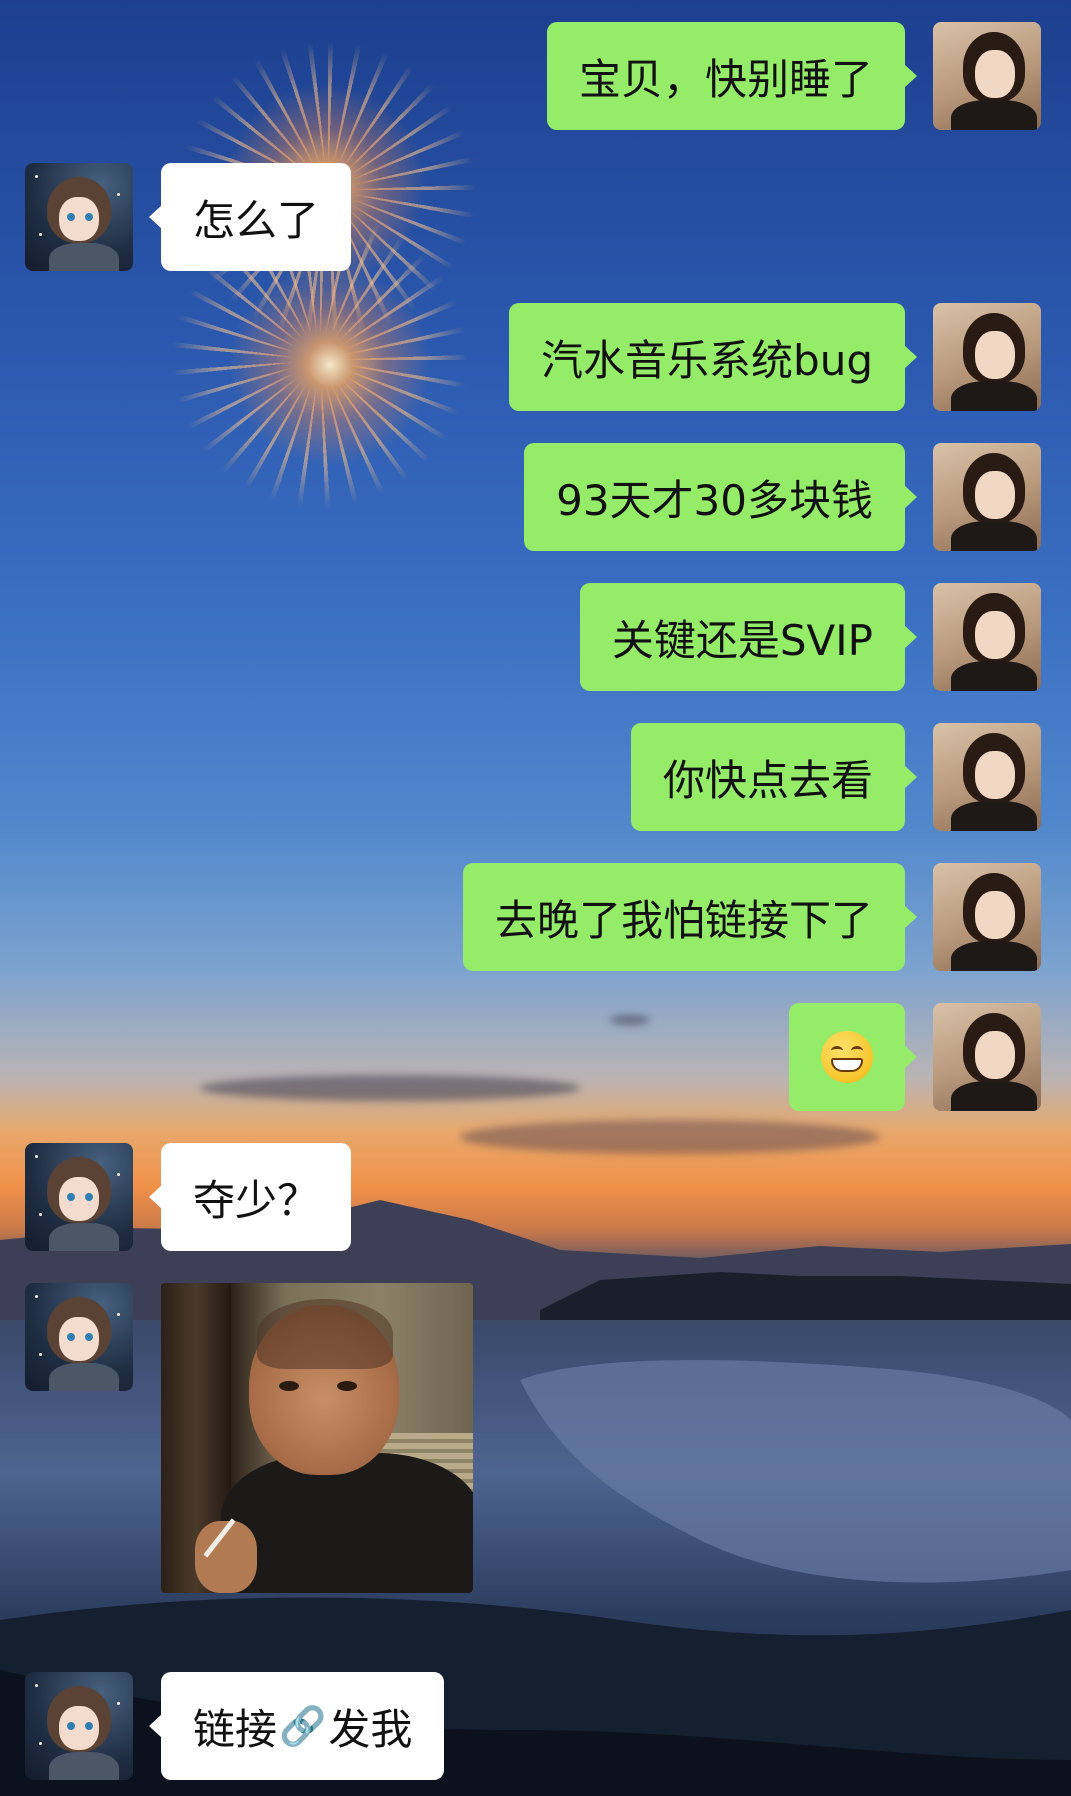  I want to click on sent-message-bubble: 93天才30多块钱, so click(720, 497).